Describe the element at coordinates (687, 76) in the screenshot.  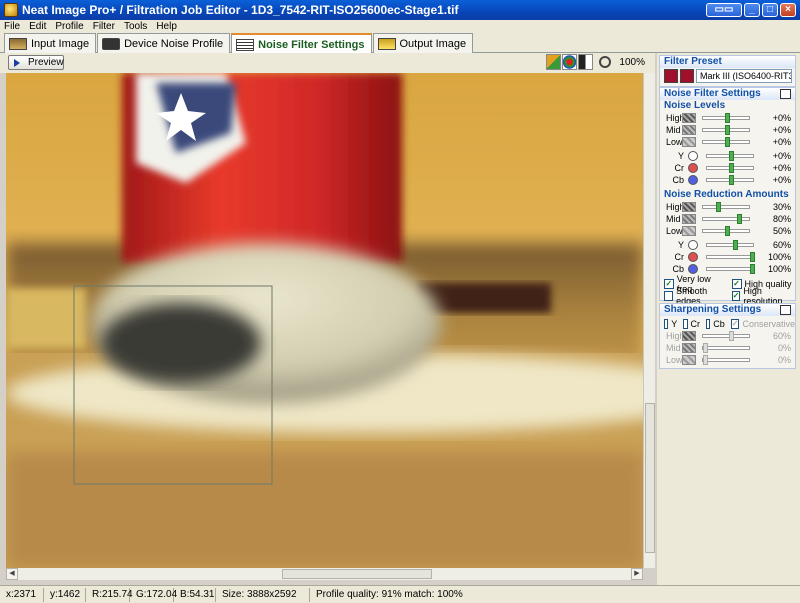
I see `load-preset-icon` at that location.